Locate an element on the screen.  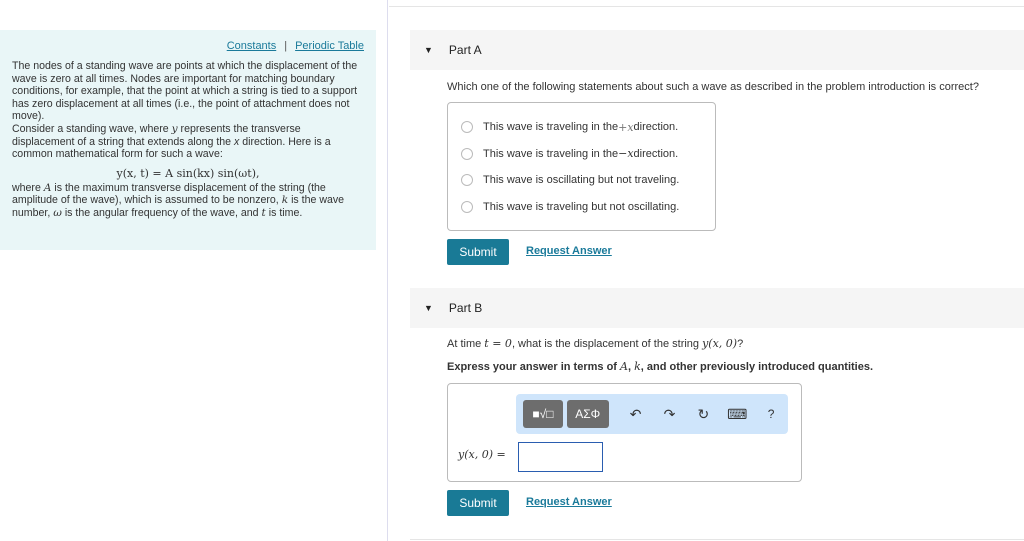
answer-input is located at coordinates (560, 457).